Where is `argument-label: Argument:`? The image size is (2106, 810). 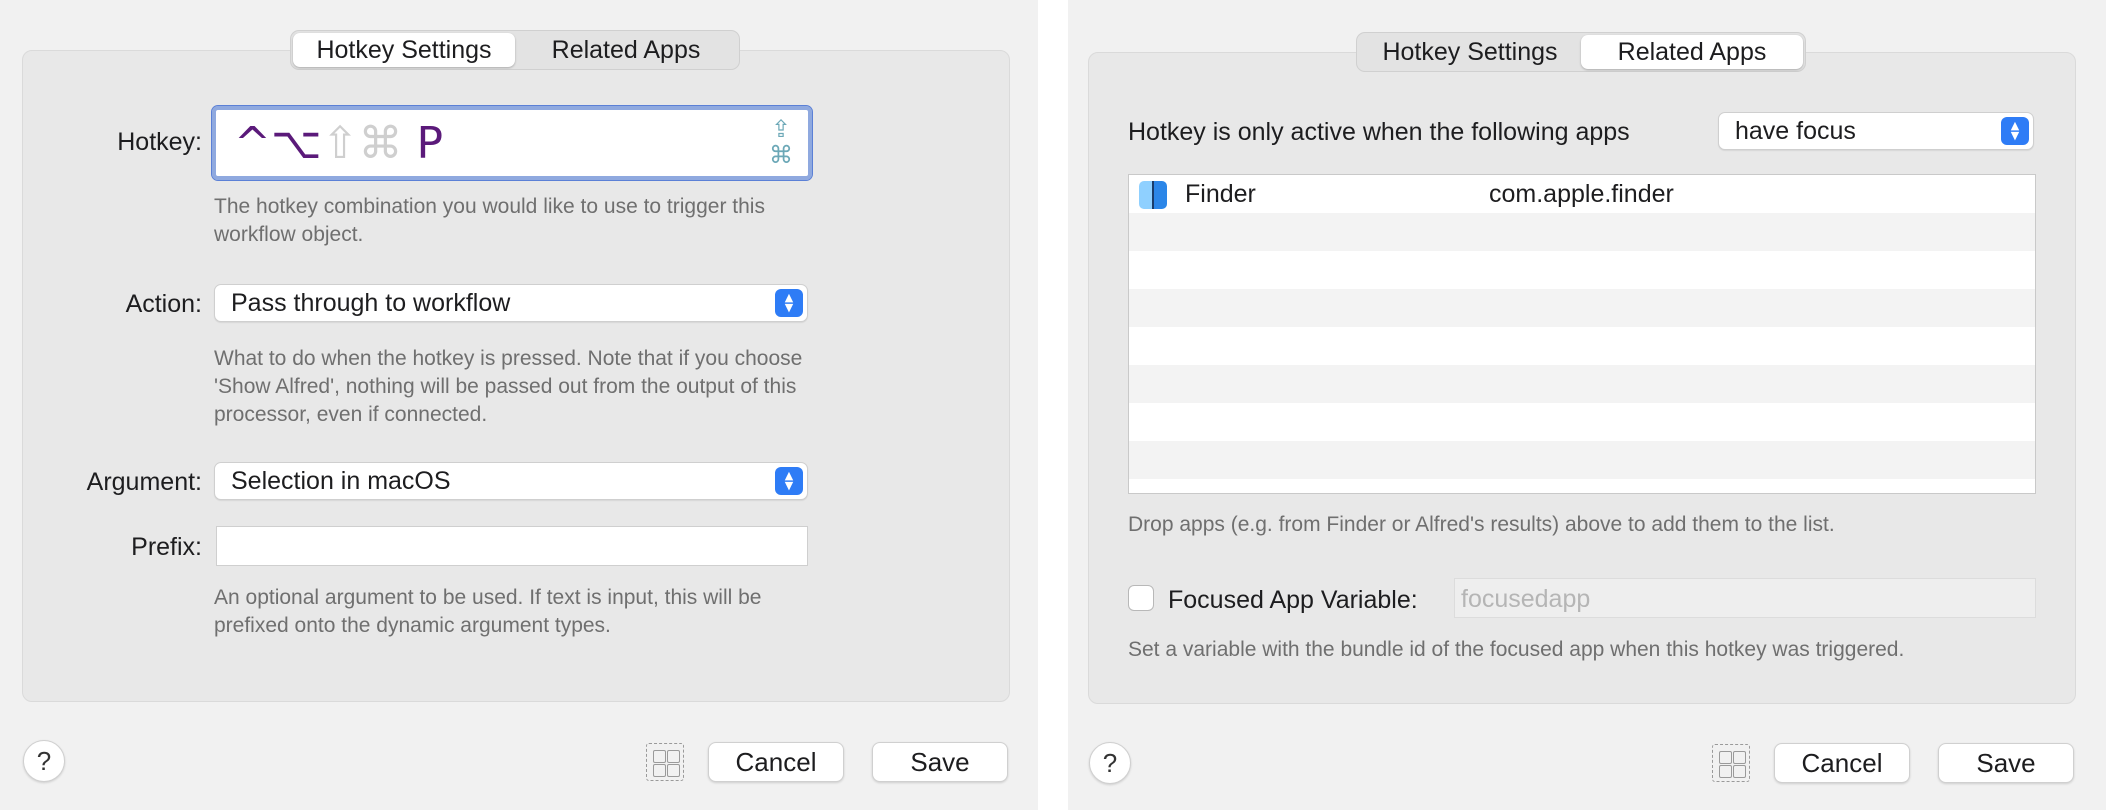 argument-label: Argument: is located at coordinates (144, 482).